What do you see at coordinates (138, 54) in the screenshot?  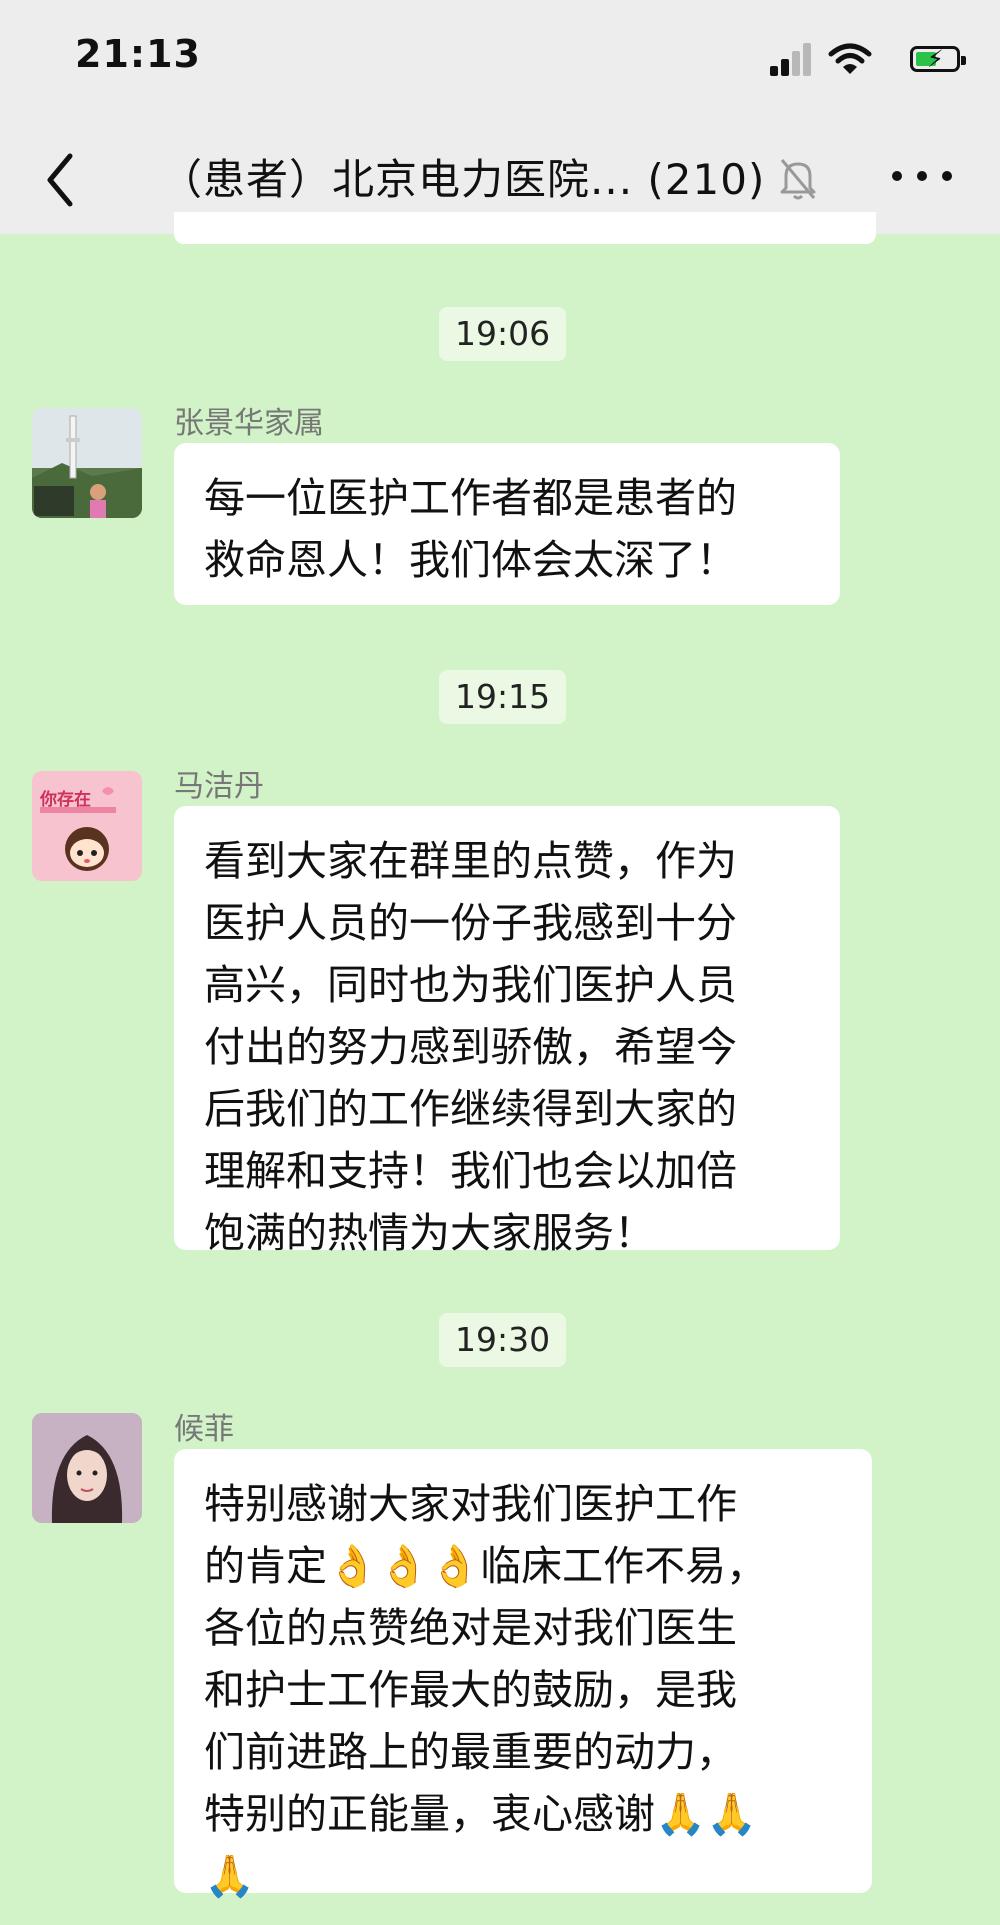 I see `status-time: 21:13` at bounding box center [138, 54].